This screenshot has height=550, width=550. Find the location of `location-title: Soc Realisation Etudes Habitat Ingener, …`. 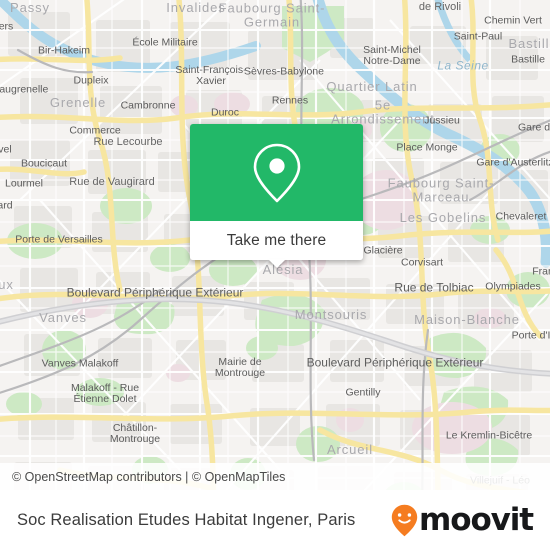

location-title: Soc Realisation Etudes Habitat Ingener, … is located at coordinates (186, 519).